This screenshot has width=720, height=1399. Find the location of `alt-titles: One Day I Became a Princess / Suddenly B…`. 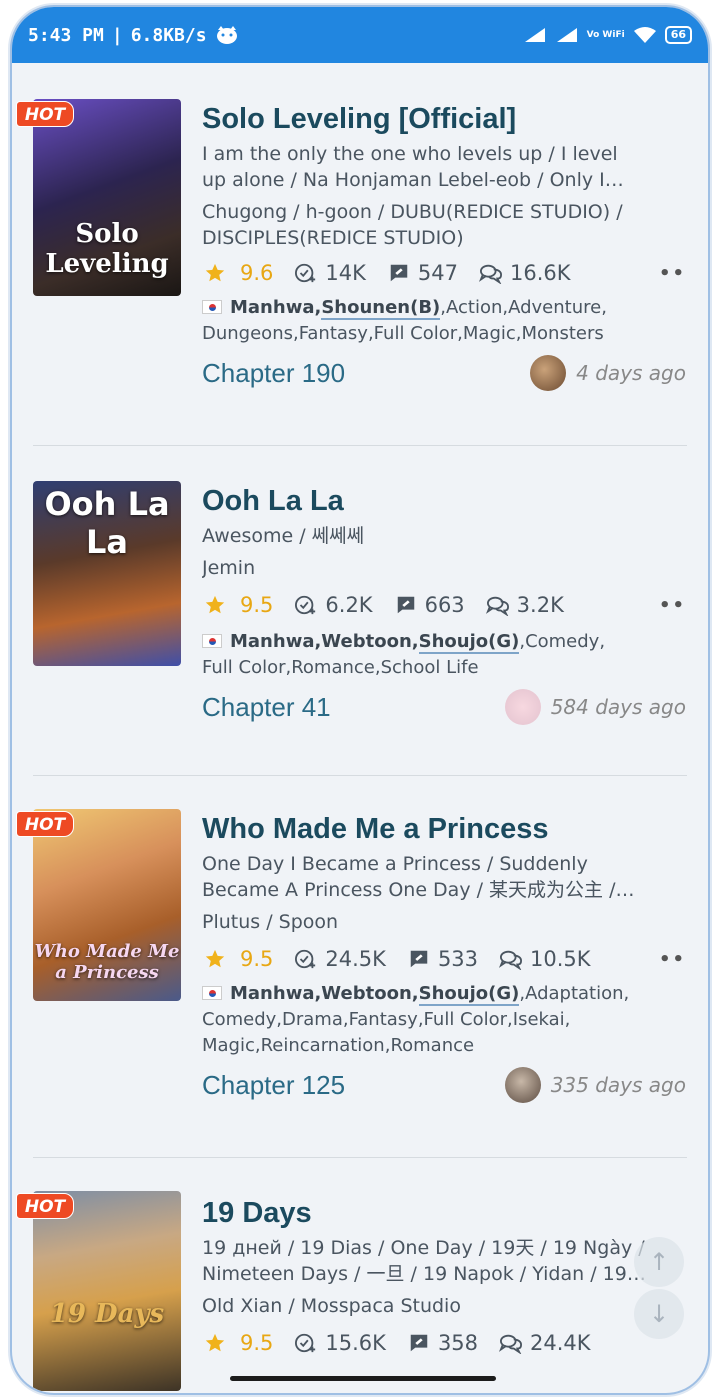

alt-titles: One Day I Became a Princess / Suddenly B… is located at coordinates (418, 877).